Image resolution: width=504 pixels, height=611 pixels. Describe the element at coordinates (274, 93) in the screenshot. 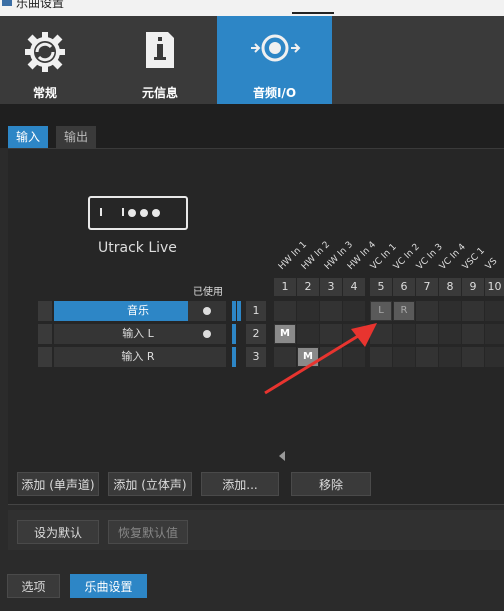

I see `tab-audio-io-label: 音频I/O` at that location.